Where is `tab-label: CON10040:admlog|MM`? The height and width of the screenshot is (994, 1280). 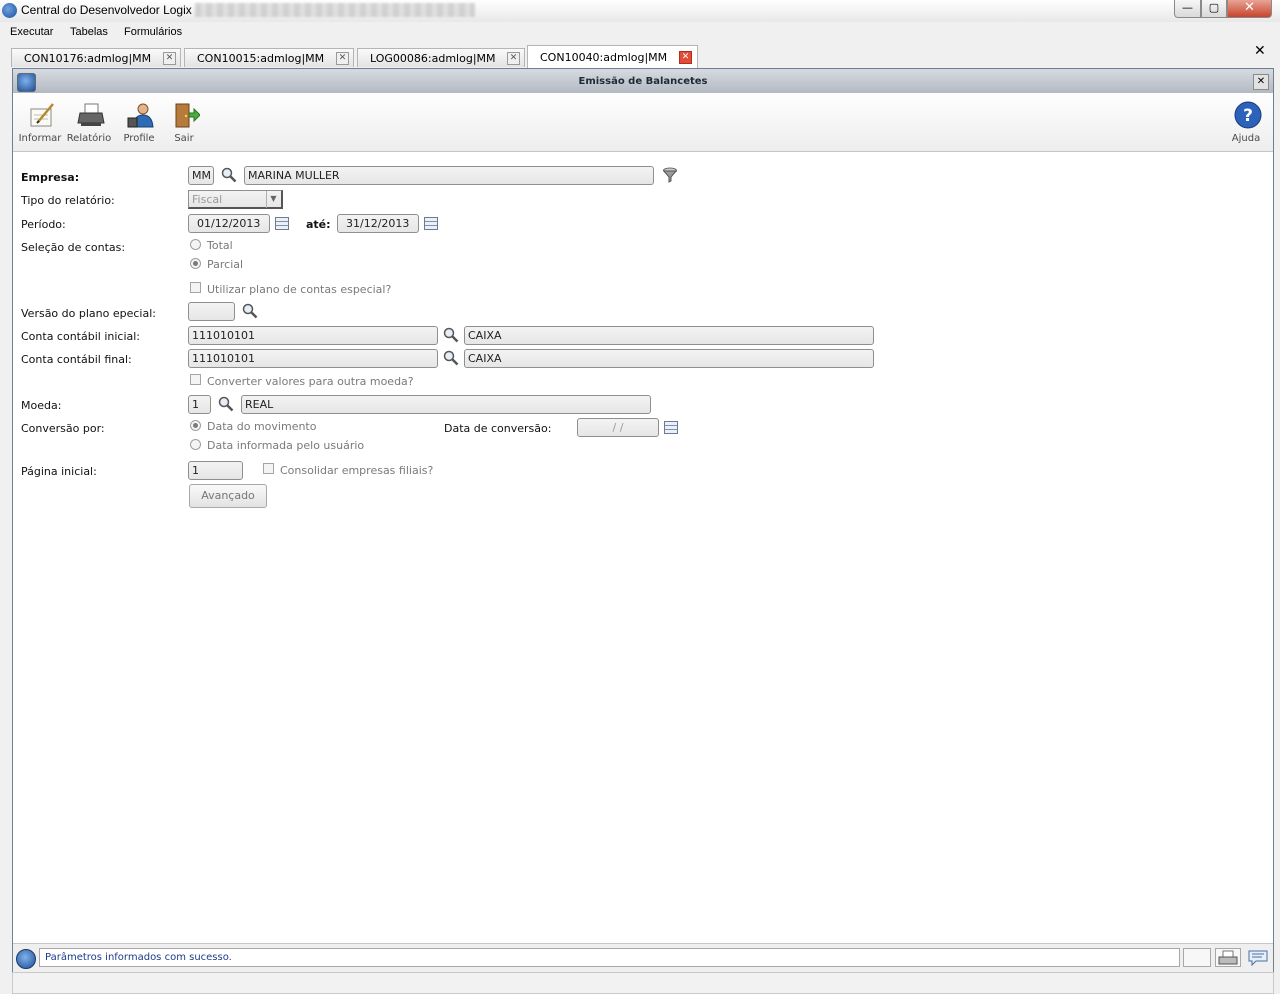
tab-label: CON10040:admlog|MM is located at coordinates (604, 57).